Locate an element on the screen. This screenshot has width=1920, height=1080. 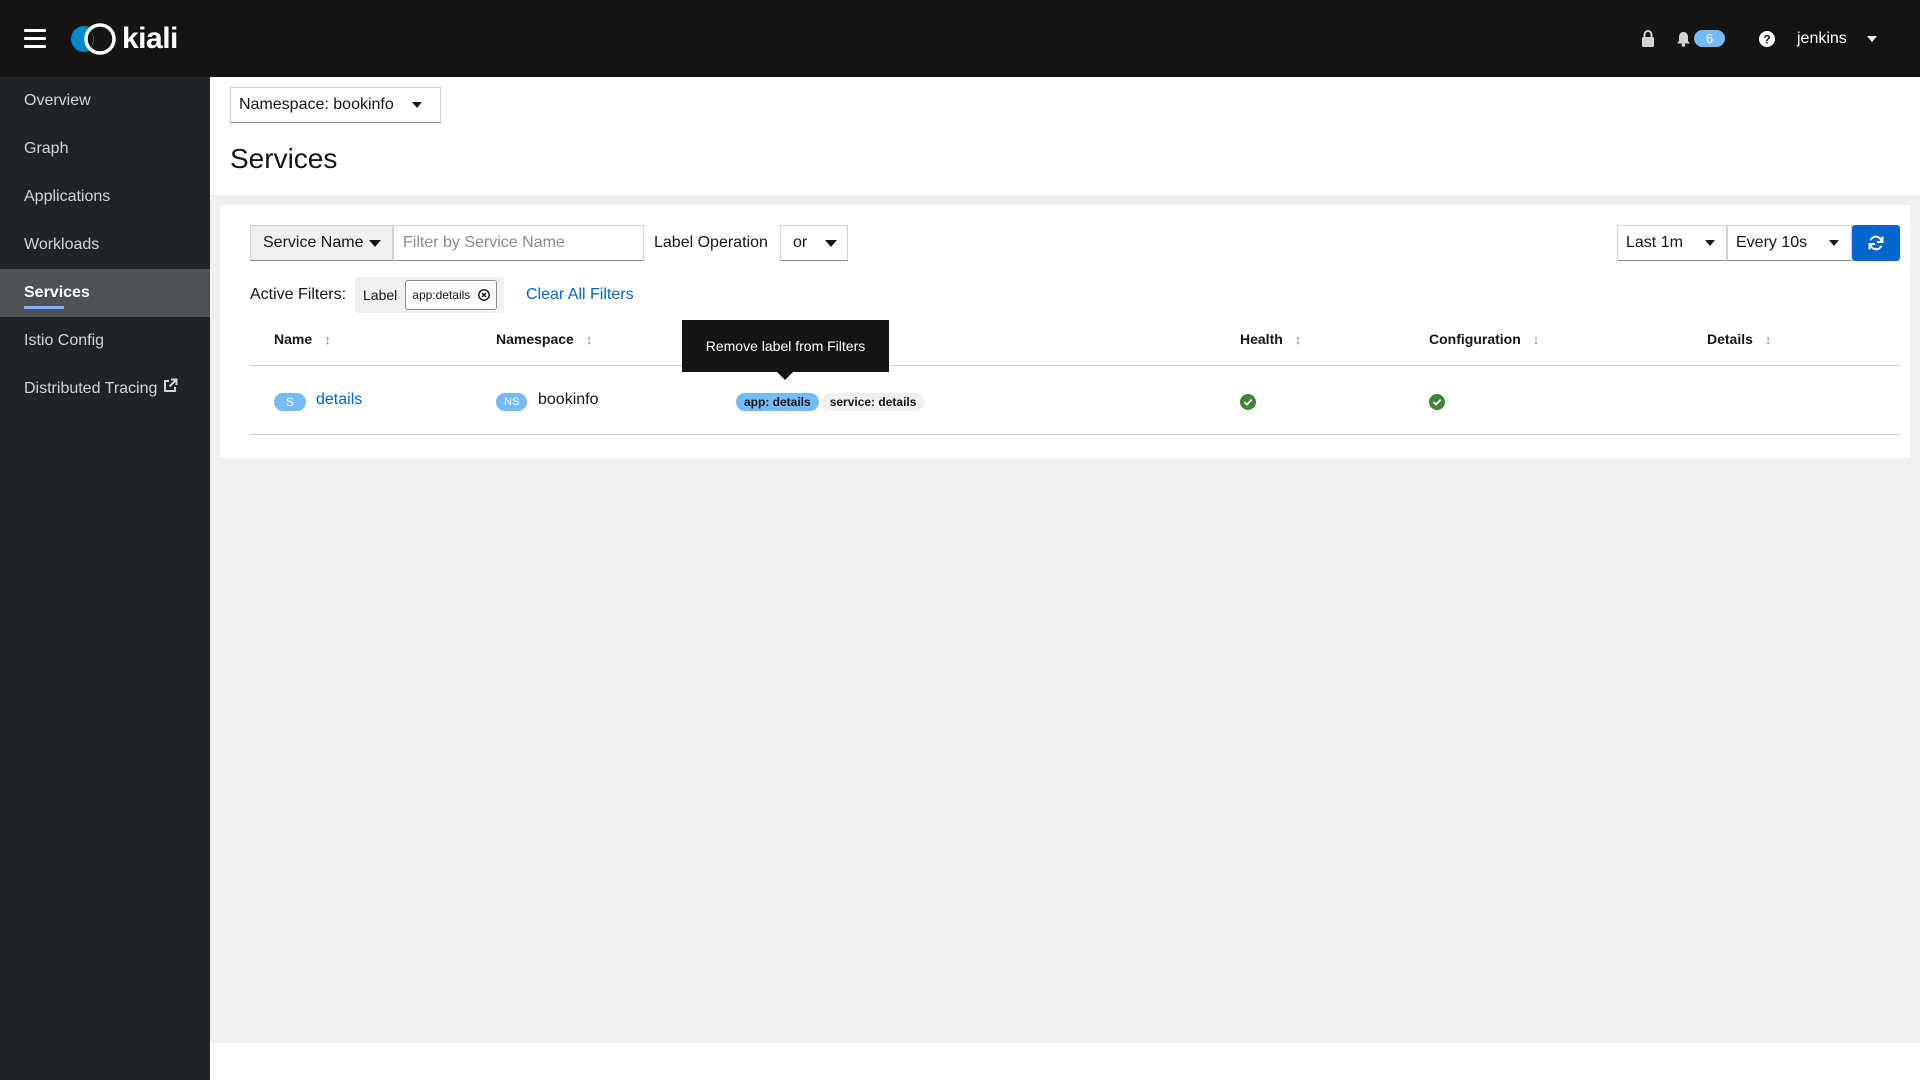
column-header-name: Name ↕ is located at coordinates (302, 339).